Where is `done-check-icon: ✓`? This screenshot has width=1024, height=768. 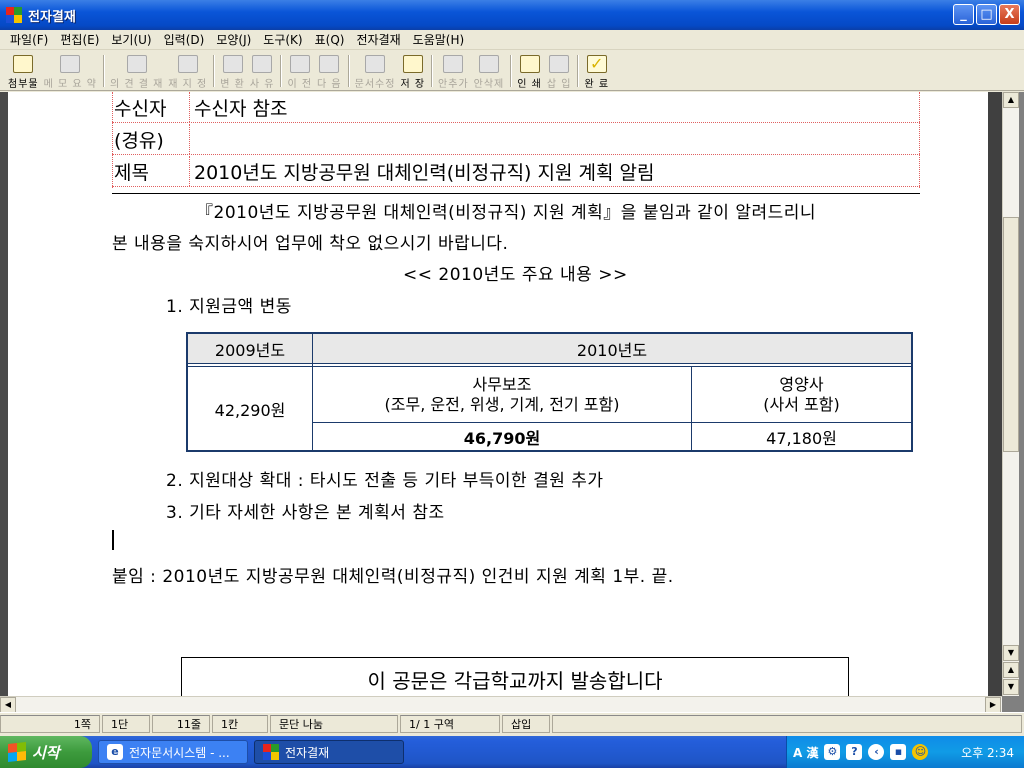 done-check-icon: ✓ is located at coordinates (596, 63).